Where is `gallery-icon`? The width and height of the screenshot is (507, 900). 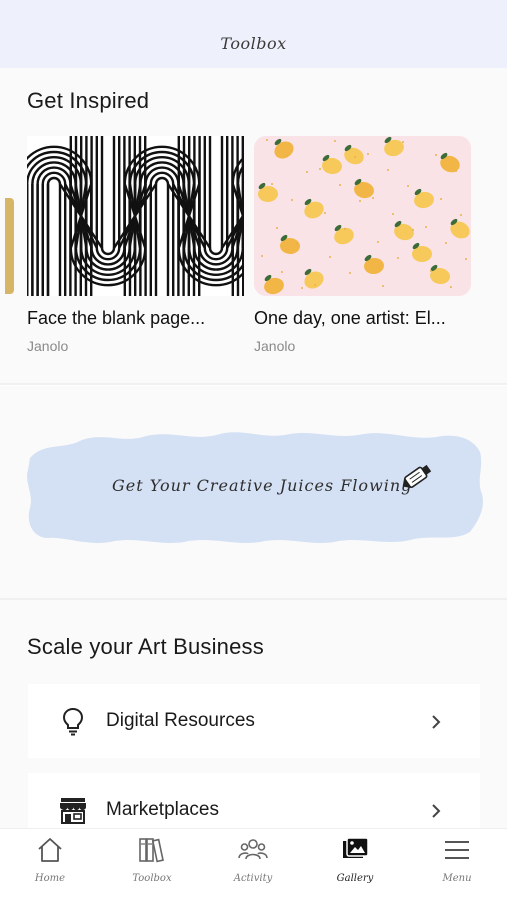 gallery-icon is located at coordinates (356, 847).